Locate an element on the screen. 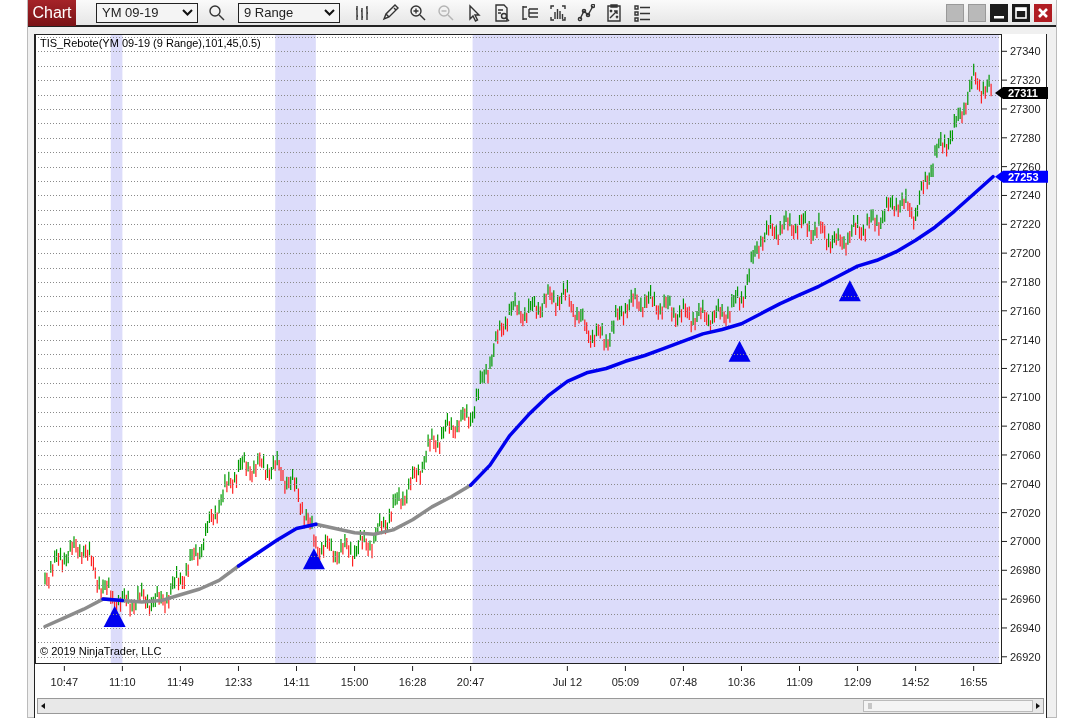 Image resolution: width=1080 pixels, height=720 pixels. axis-label: 27180 is located at coordinates (1025, 281).